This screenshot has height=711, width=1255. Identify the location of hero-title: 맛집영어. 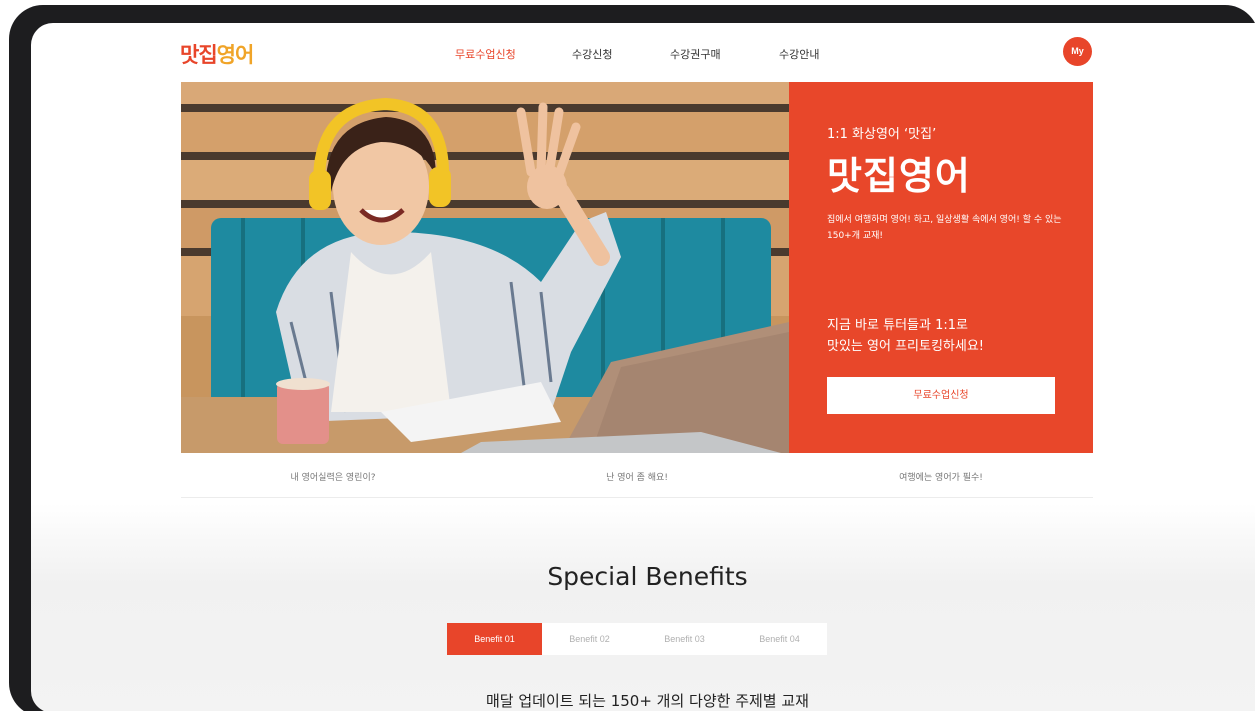
(899, 176).